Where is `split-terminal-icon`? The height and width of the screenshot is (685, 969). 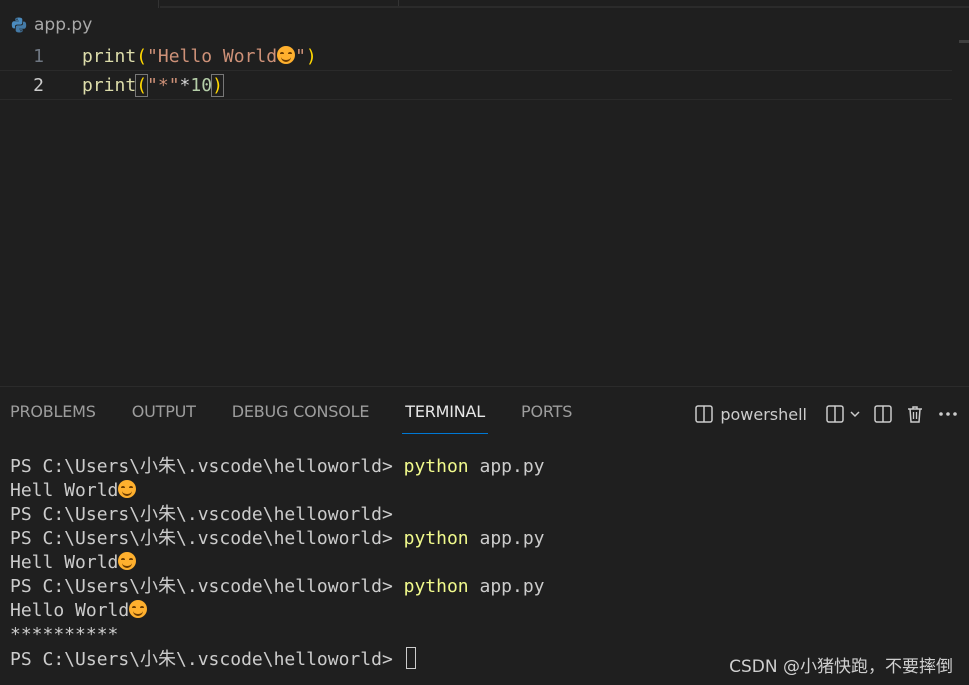 split-terminal-icon is located at coordinates (835, 414).